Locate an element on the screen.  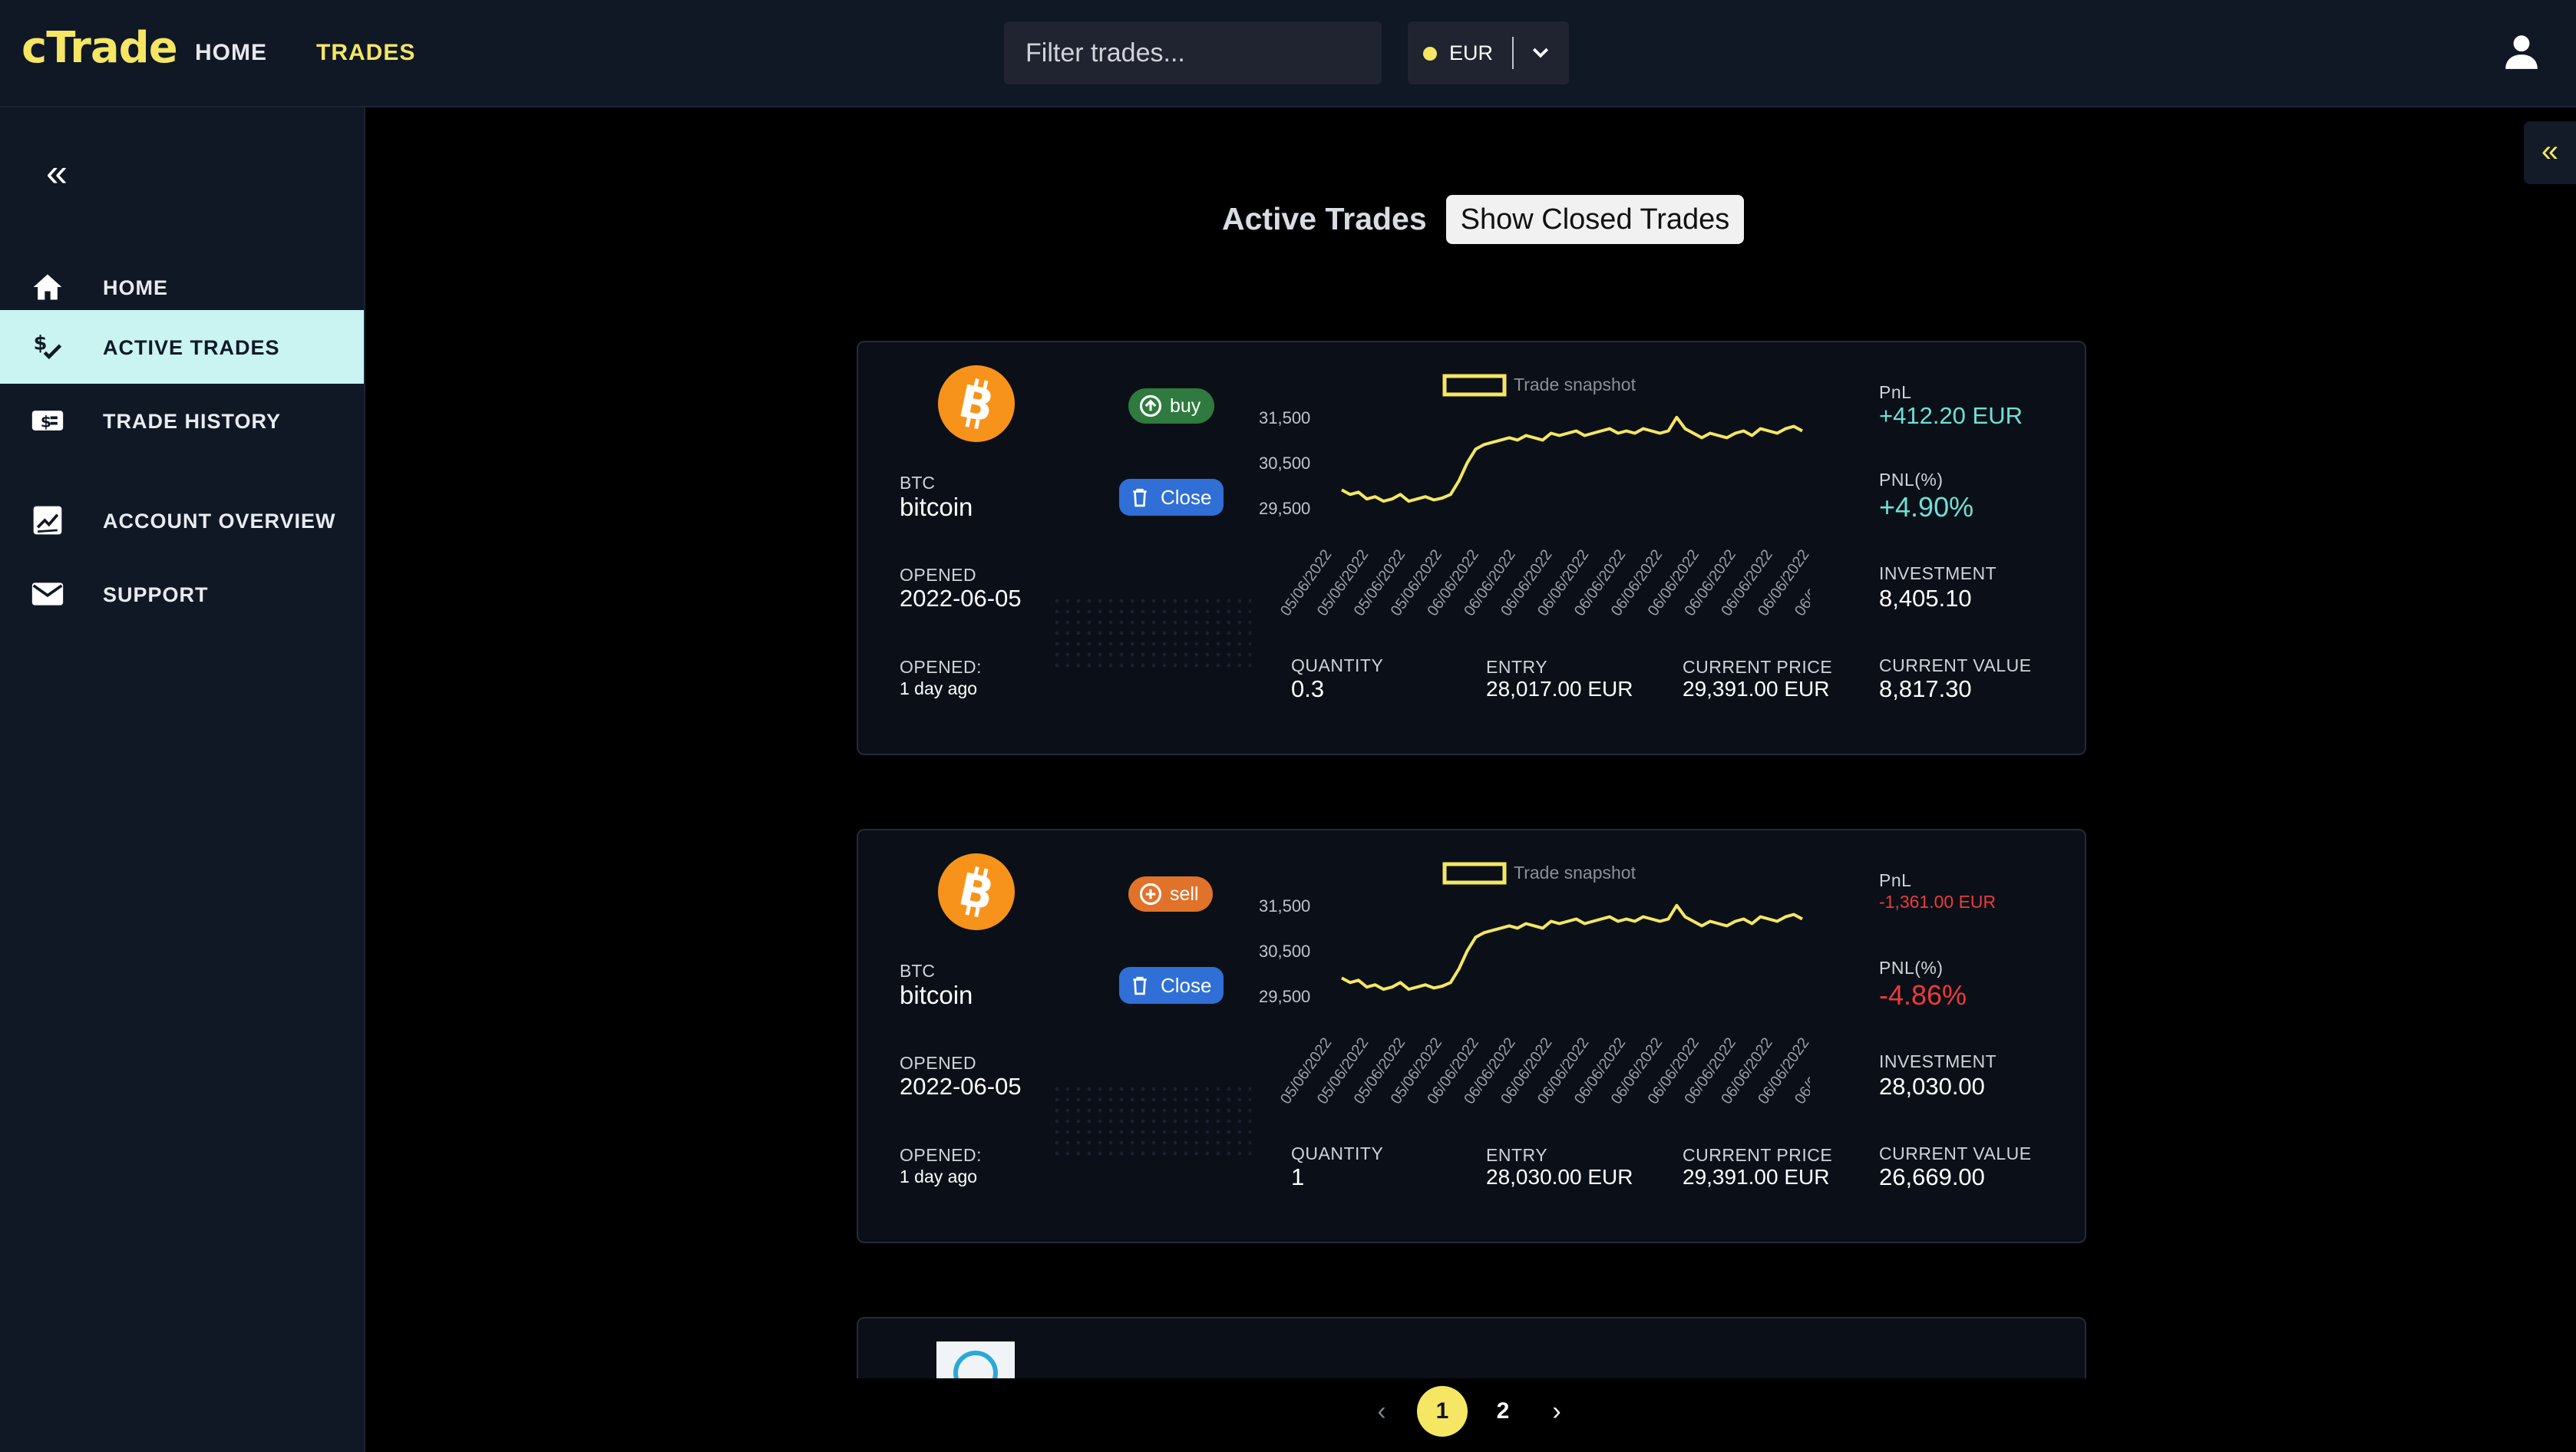
trash-icon is located at coordinates (1140, 985).